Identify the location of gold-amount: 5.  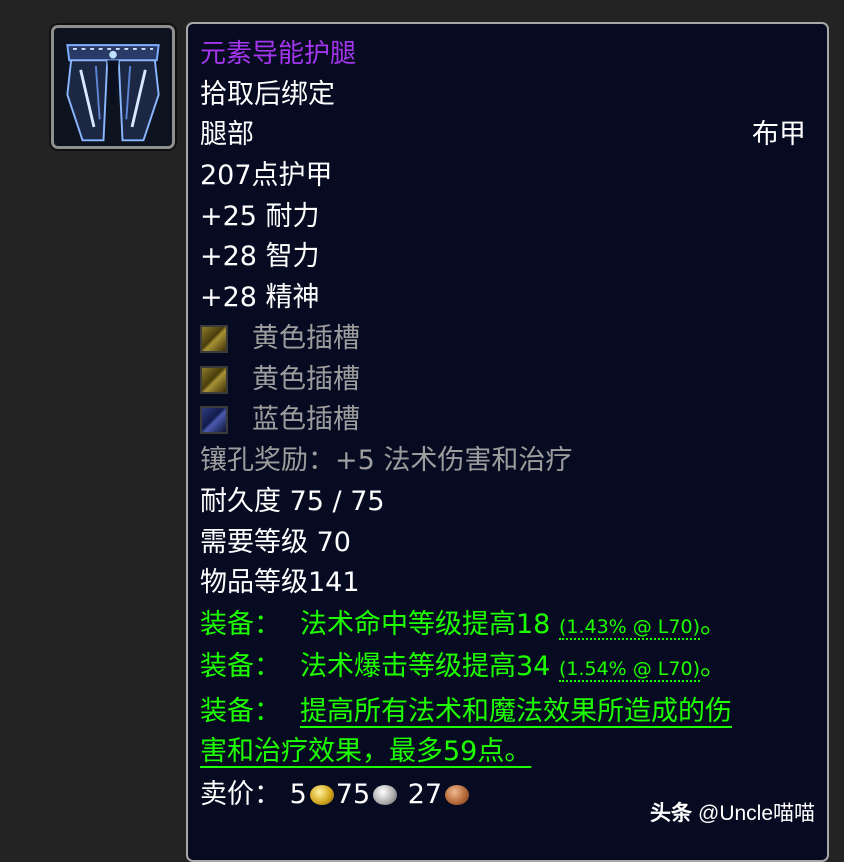
(298, 794).